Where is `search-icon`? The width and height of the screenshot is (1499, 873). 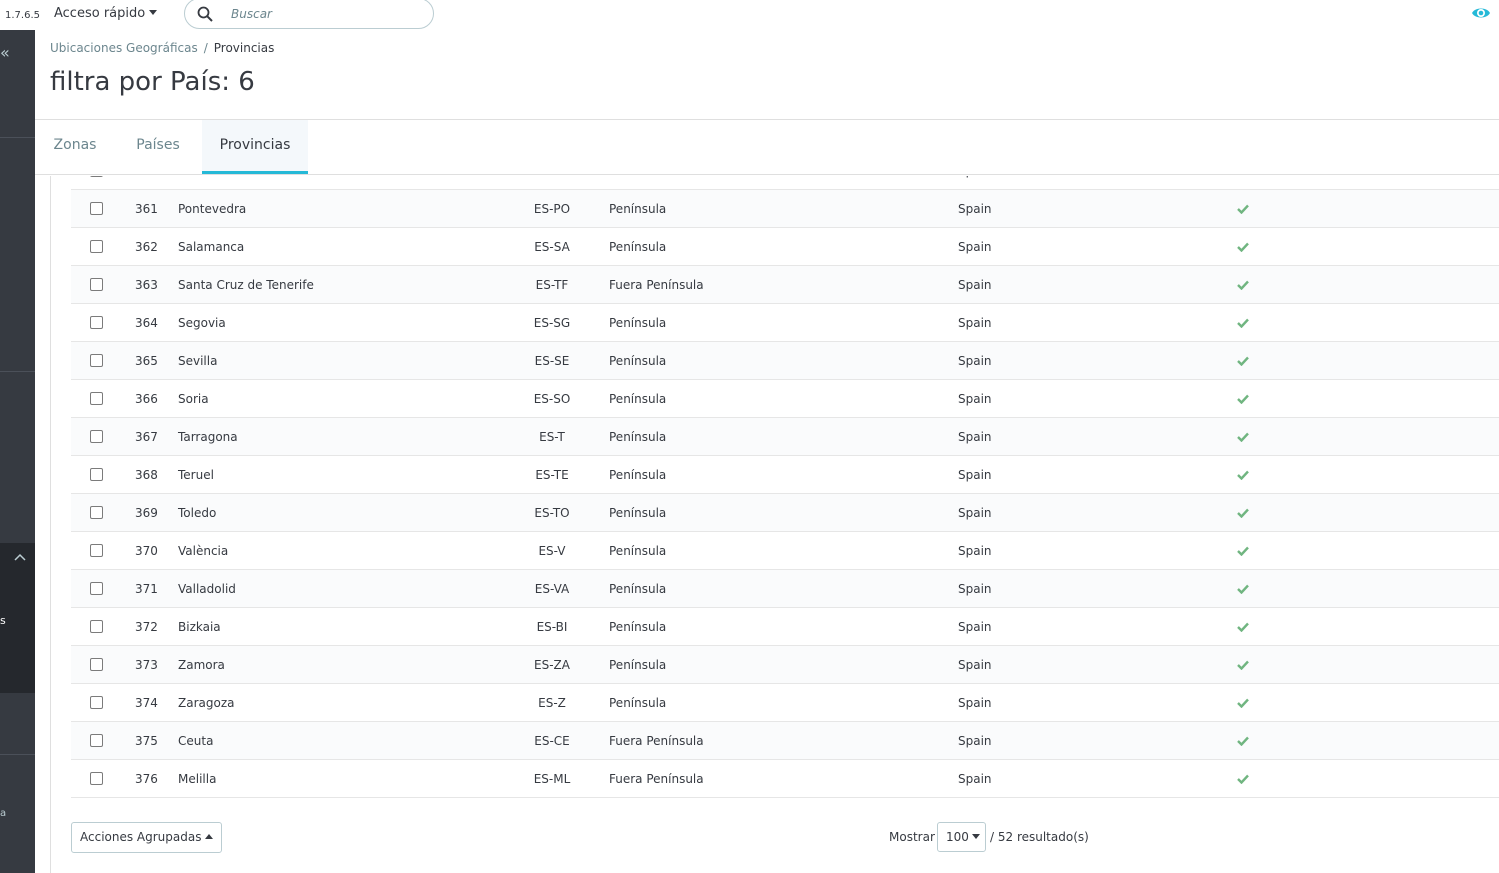
search-icon is located at coordinates (205, 14).